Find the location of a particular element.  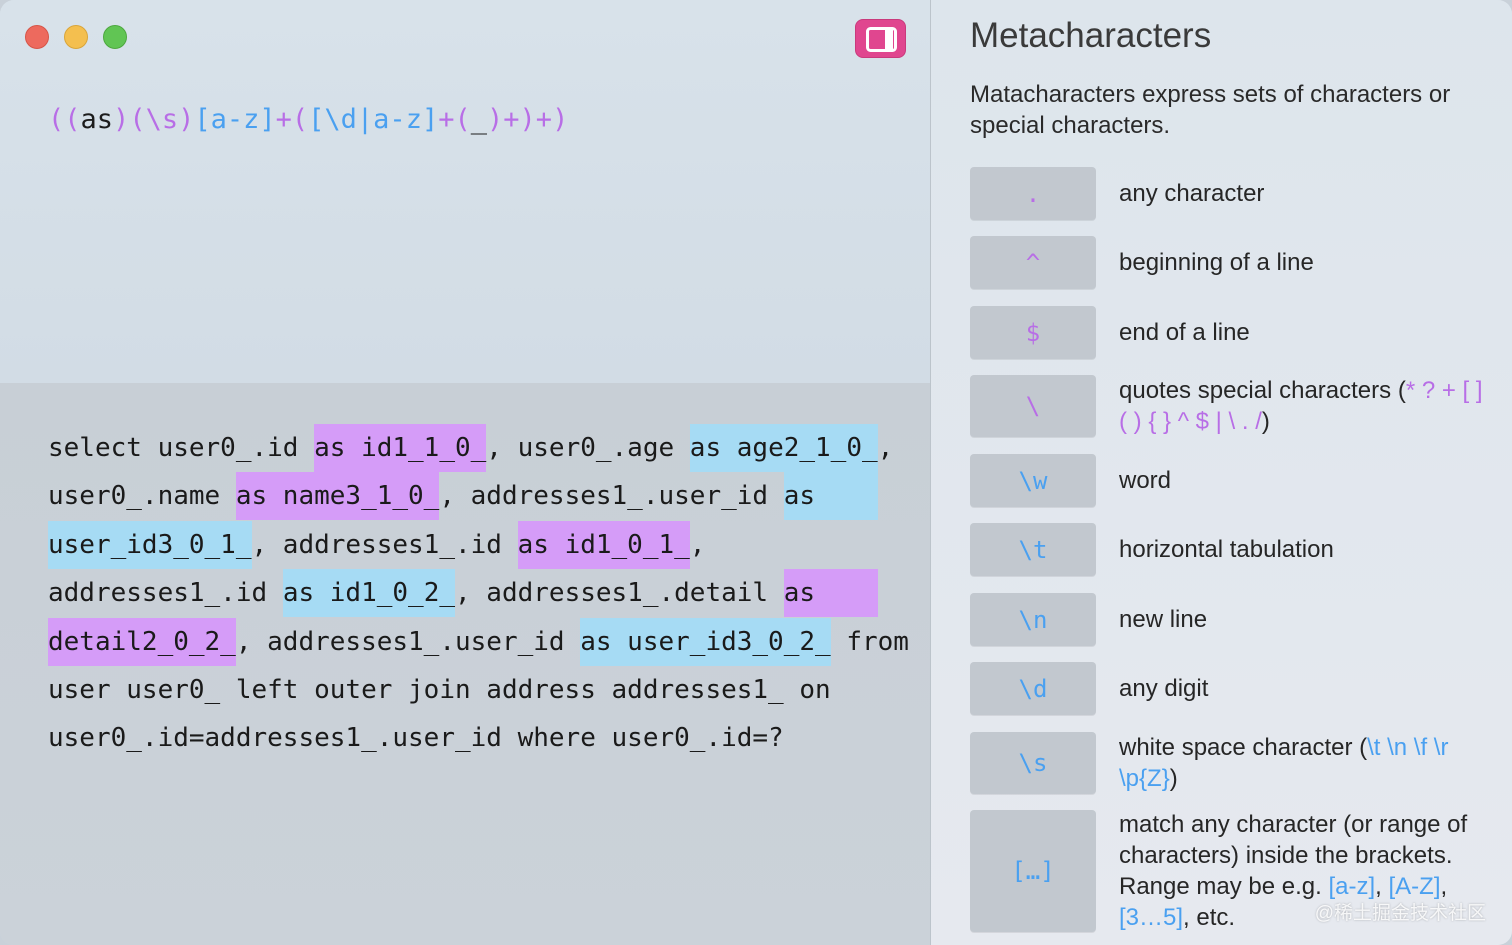

match-highlight: as name3_1_0_ is located at coordinates (337, 496).